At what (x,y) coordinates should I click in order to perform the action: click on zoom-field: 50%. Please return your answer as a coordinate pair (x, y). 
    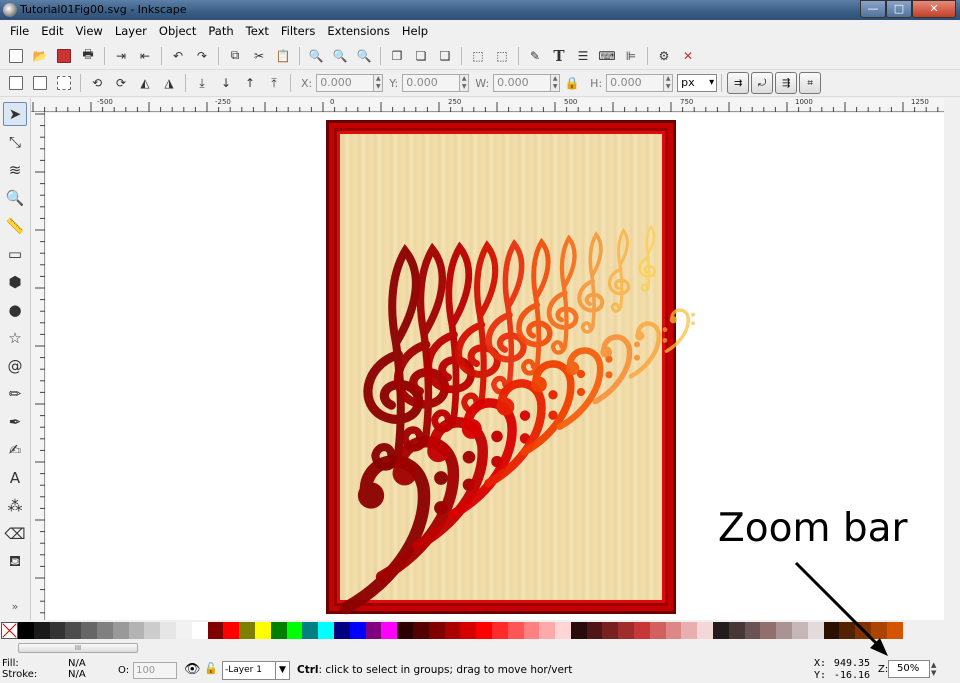
    Looking at the image, I should click on (909, 669).